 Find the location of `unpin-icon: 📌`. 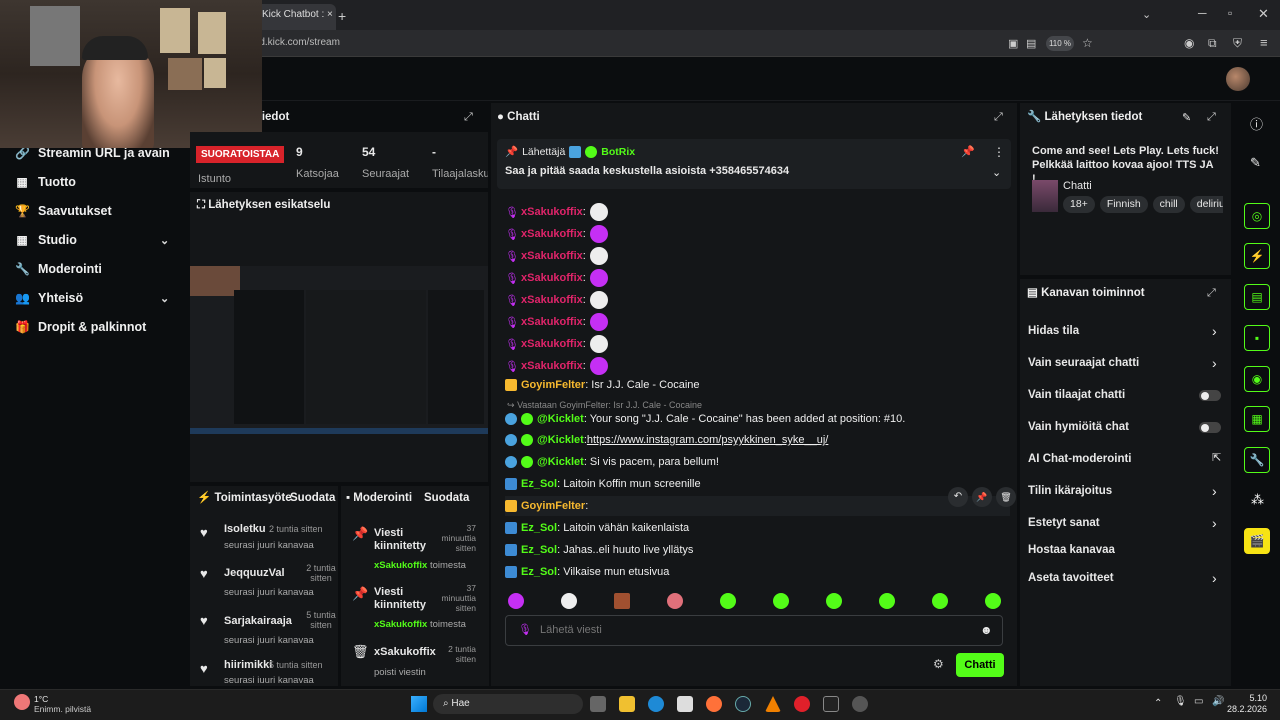

unpin-icon: 📌 is located at coordinates (968, 151).